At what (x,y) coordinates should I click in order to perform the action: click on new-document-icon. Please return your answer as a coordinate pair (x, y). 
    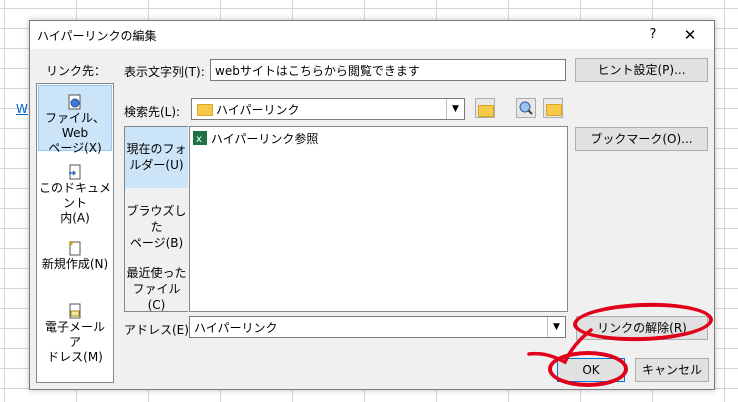
    Looking at the image, I should click on (75, 248).